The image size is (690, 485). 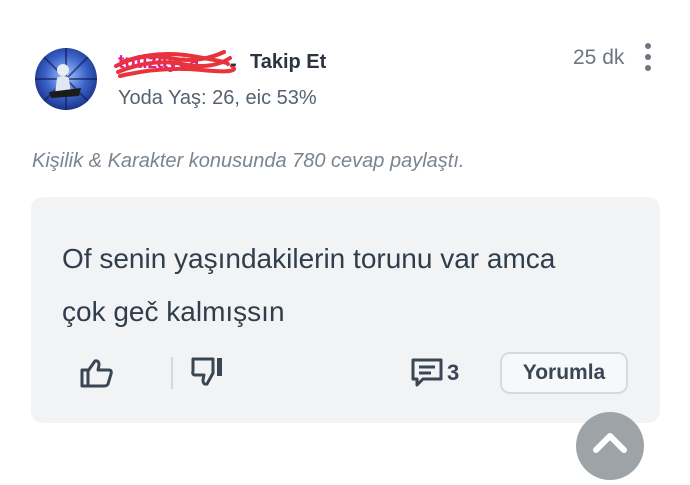 What do you see at coordinates (140, 98) in the screenshot?
I see `user-level: Yoda` at bounding box center [140, 98].